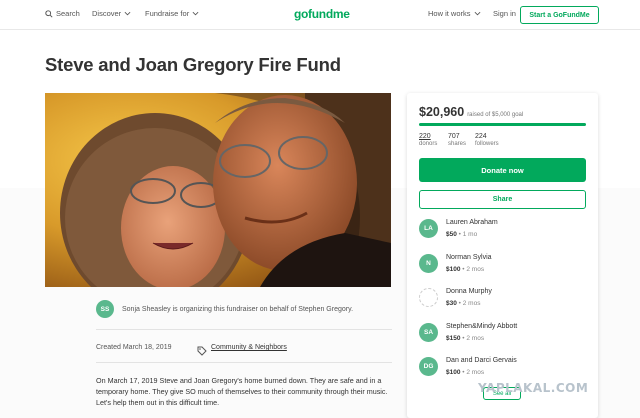  I want to click on donor-name: Norman Sylvia, so click(469, 257).